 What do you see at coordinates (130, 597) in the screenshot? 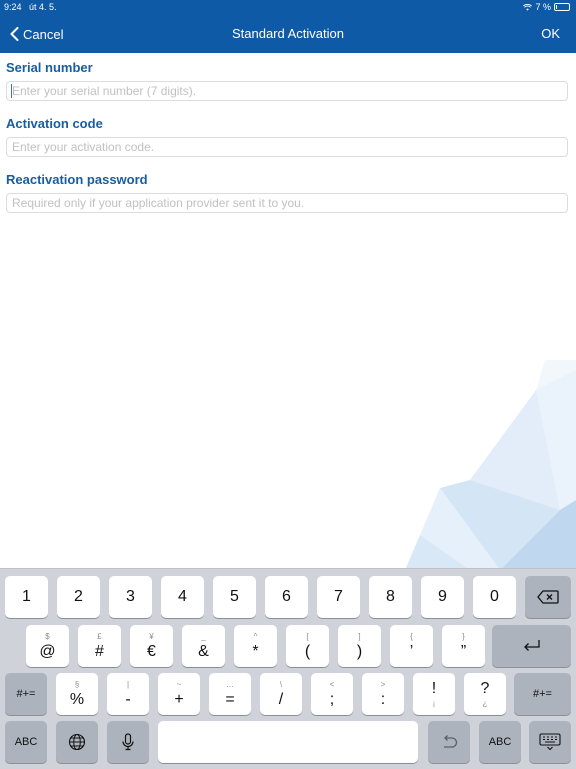
I see `key-3: 3` at bounding box center [130, 597].